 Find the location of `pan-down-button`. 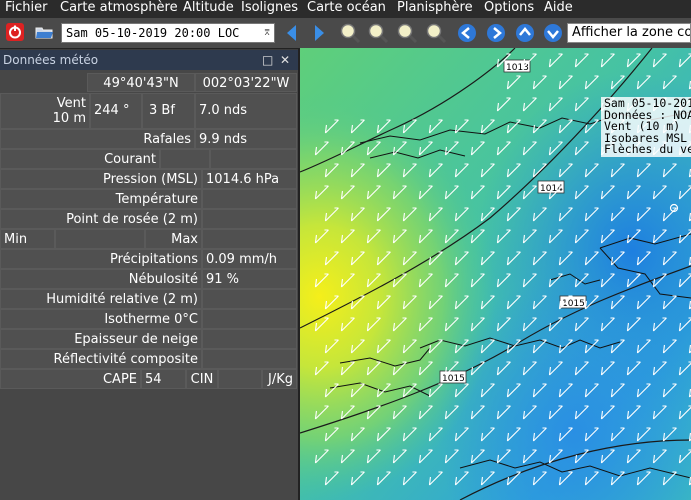

pan-down-button is located at coordinates (553, 33).